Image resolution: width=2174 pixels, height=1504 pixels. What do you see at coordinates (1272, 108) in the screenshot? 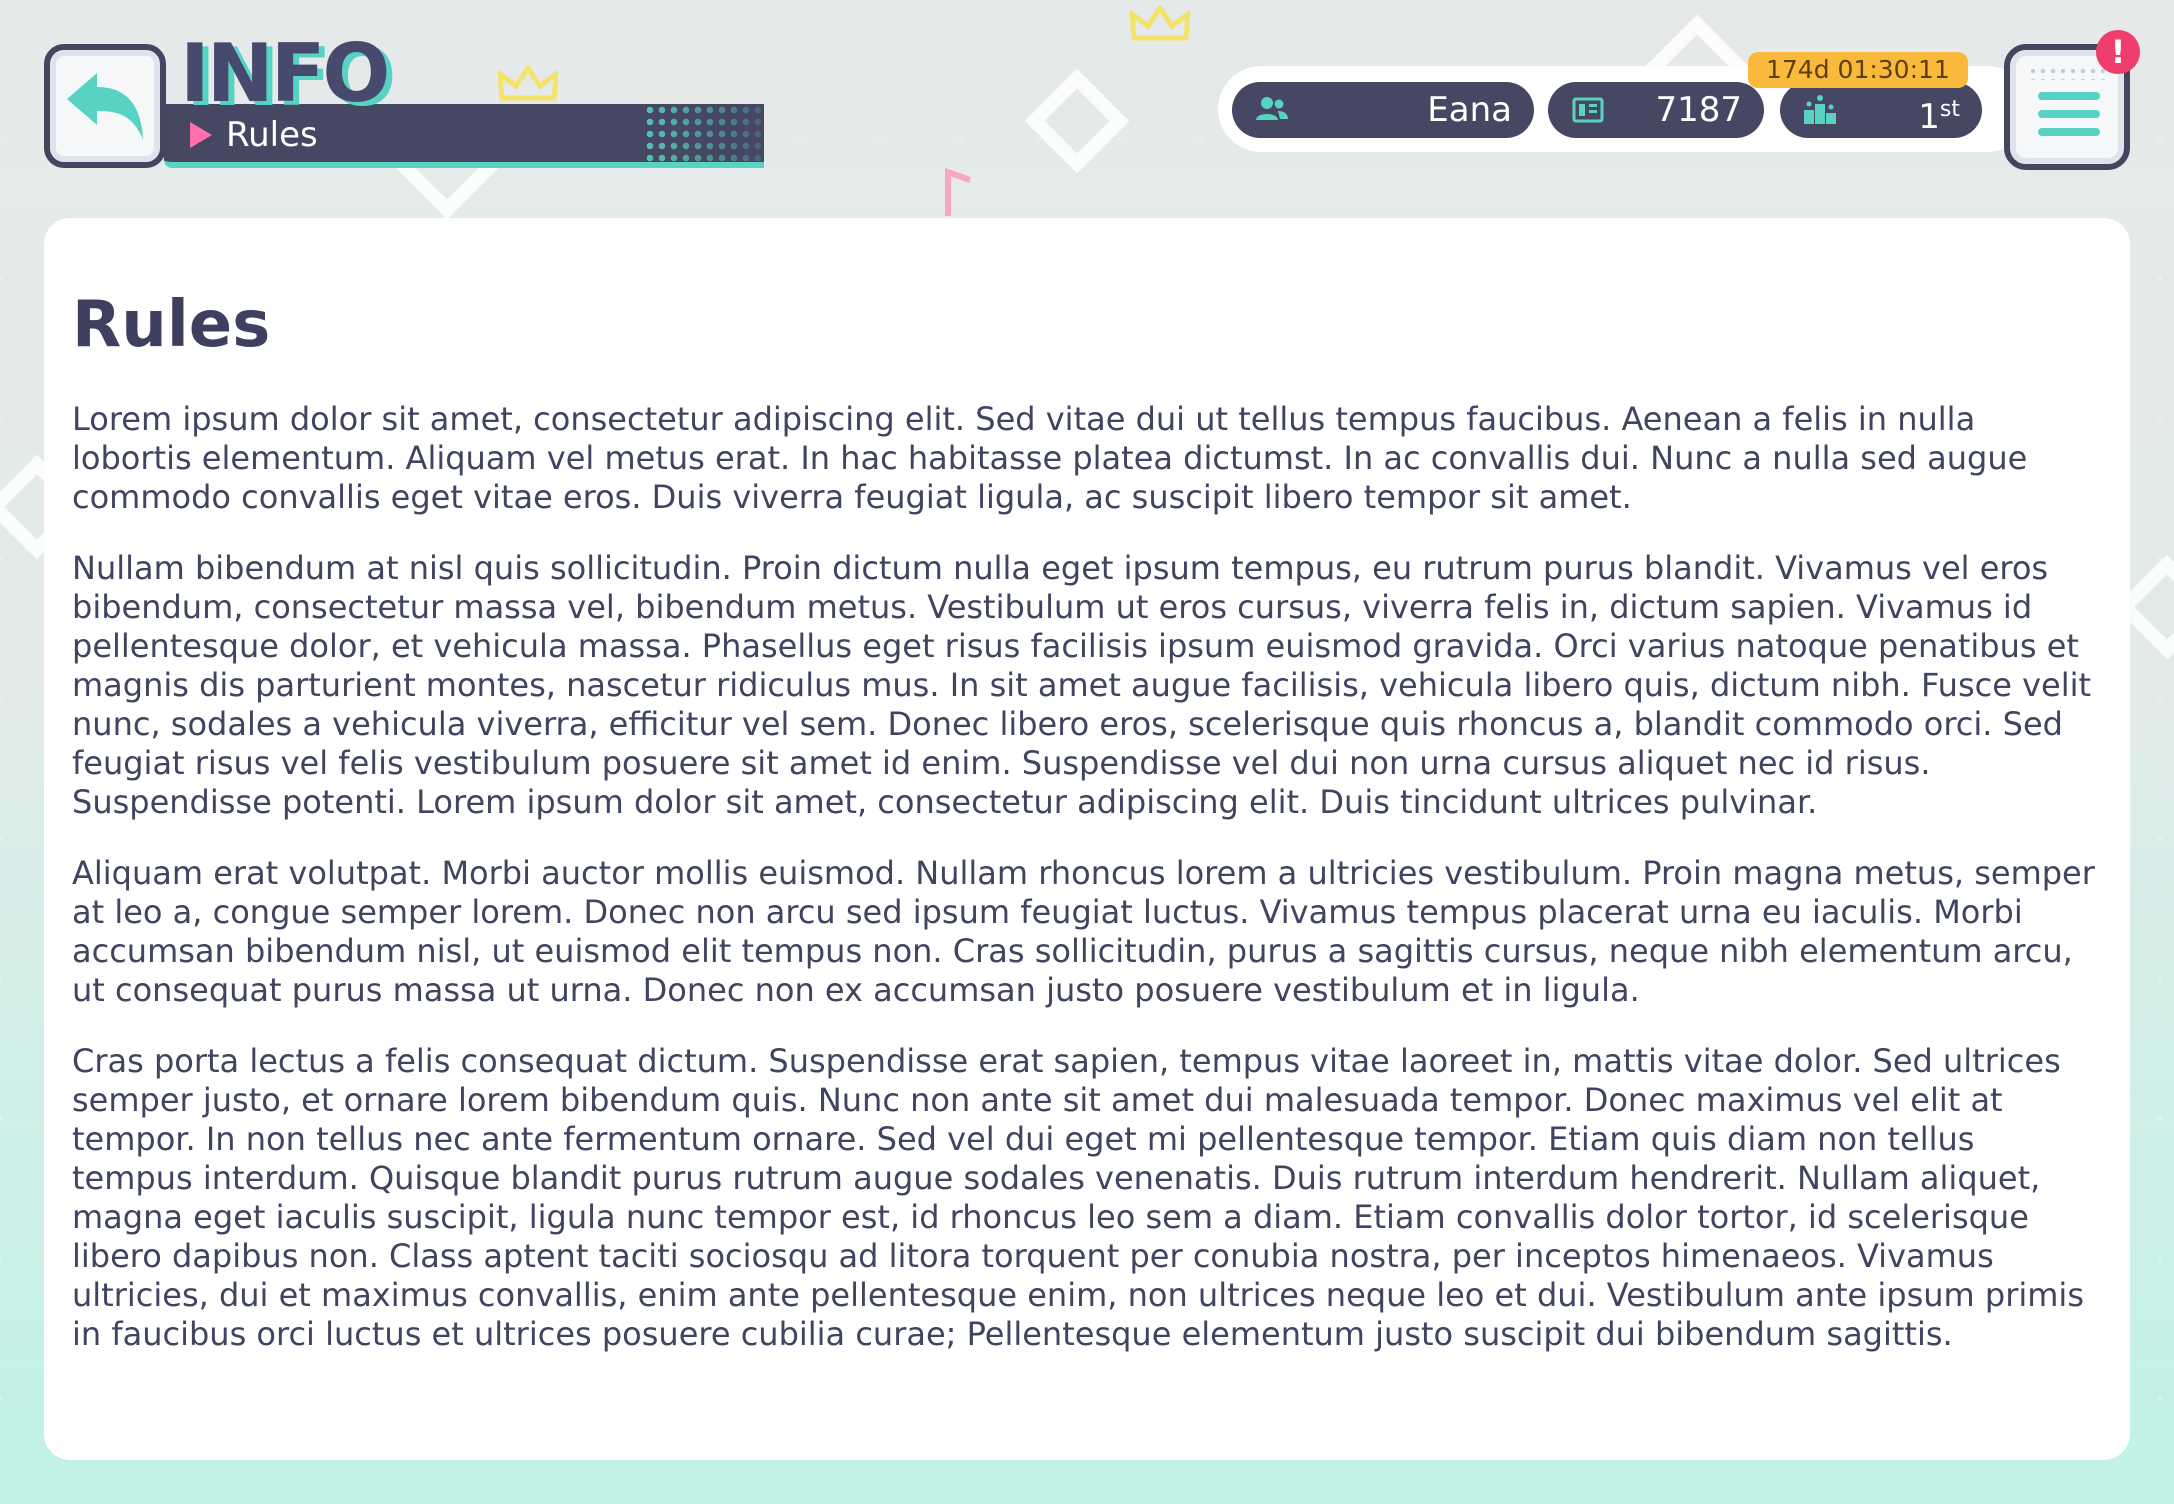
I see `user-icon` at bounding box center [1272, 108].